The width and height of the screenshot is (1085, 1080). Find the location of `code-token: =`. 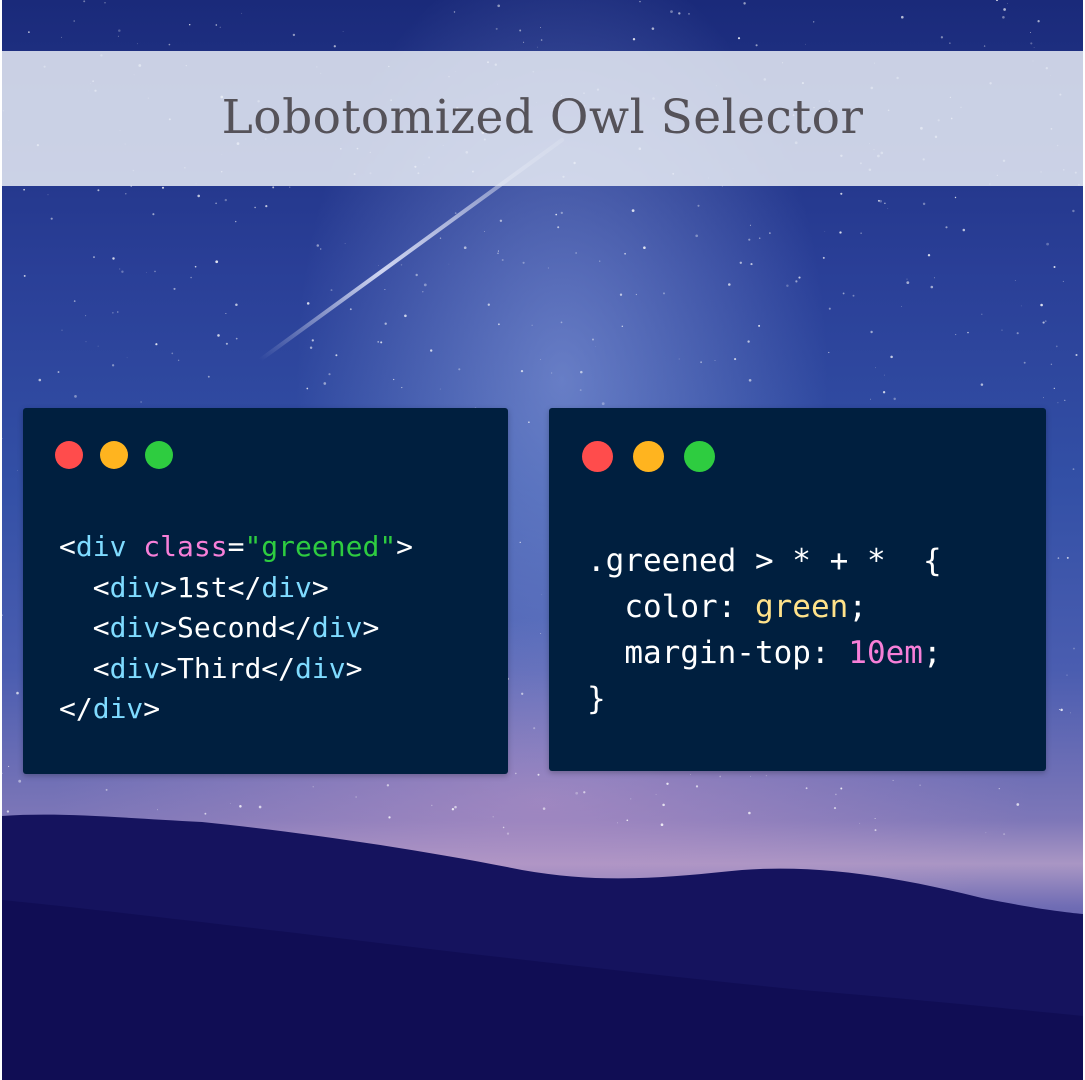

code-token: = is located at coordinates (236, 546).